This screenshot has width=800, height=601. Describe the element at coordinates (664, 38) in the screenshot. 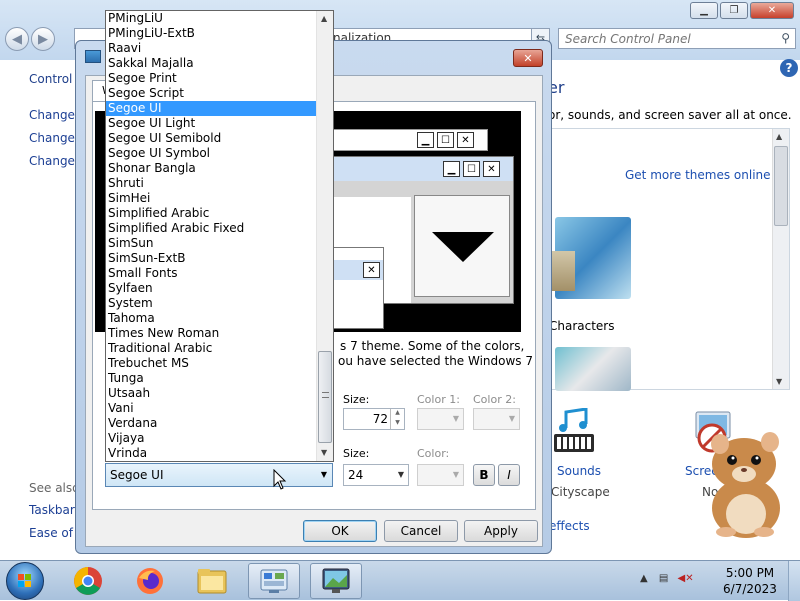

I see `search-input` at that location.